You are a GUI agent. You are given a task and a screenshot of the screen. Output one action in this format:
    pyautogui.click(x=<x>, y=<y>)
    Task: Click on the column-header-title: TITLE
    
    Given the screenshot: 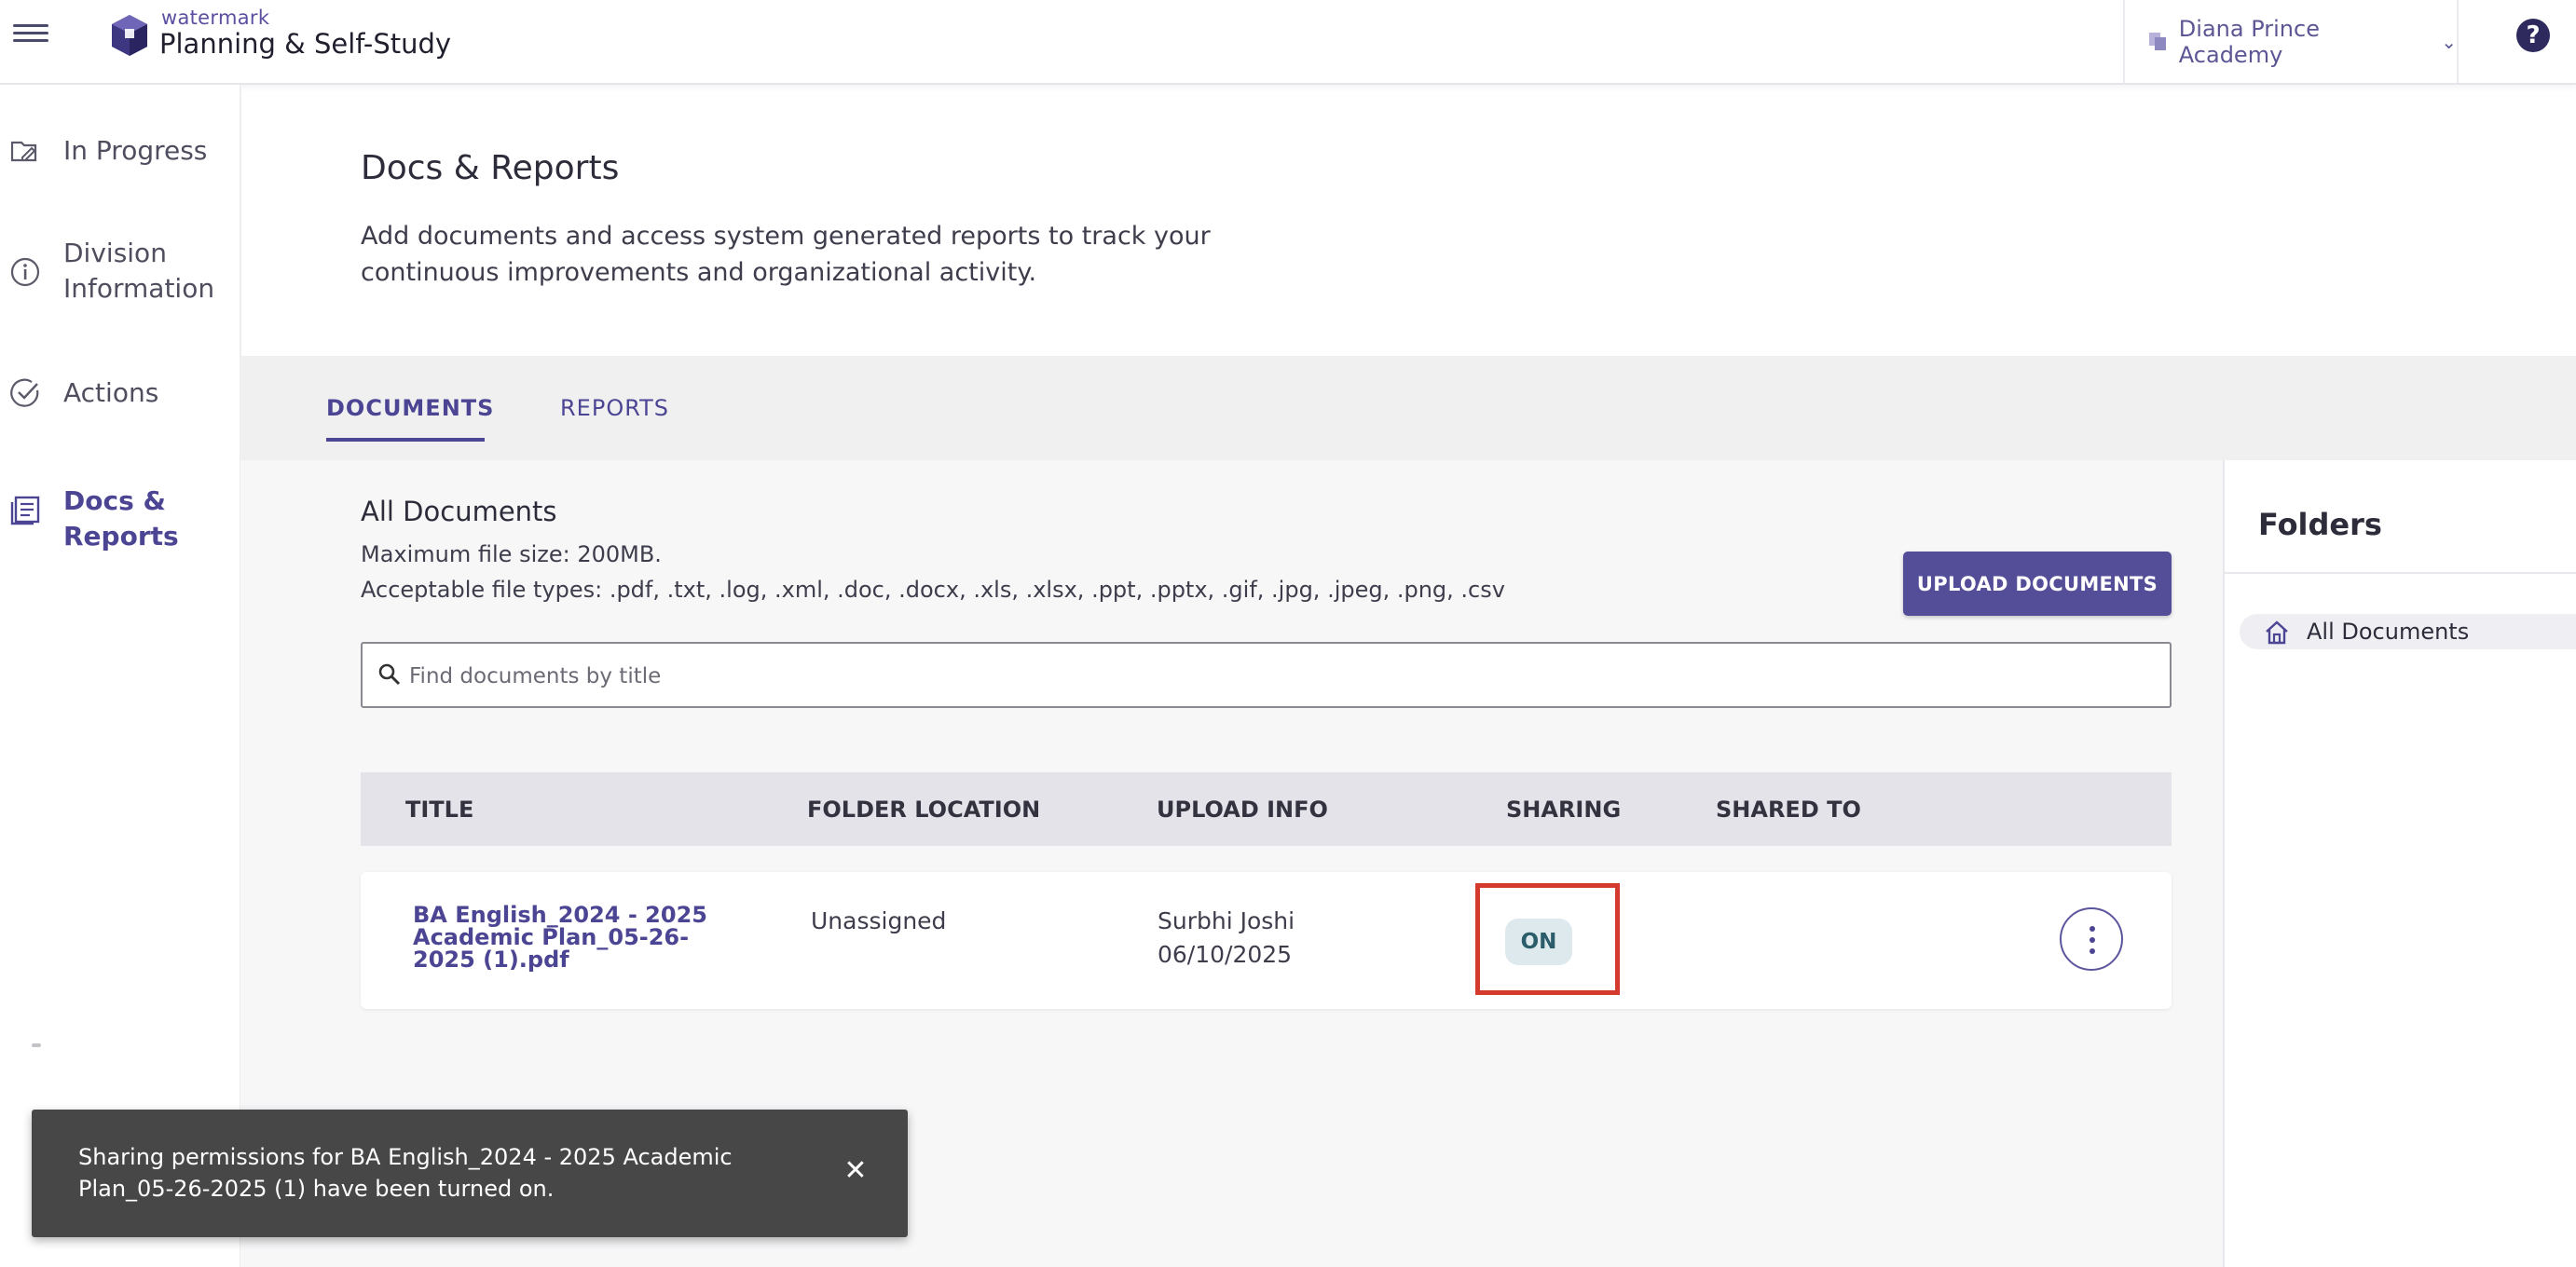 What is the action you would take?
    pyautogui.click(x=439, y=810)
    